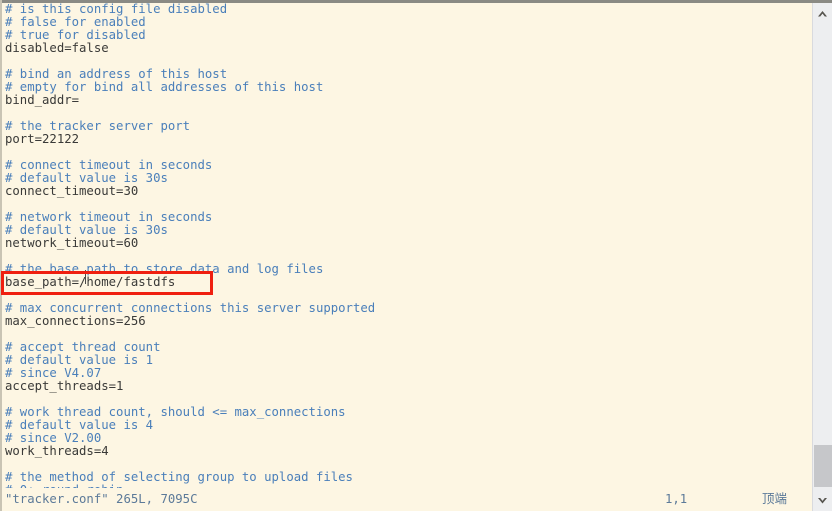 The width and height of the screenshot is (832, 511). Describe the element at coordinates (53, 373) in the screenshot. I see `code-line: # since V4.07` at that location.